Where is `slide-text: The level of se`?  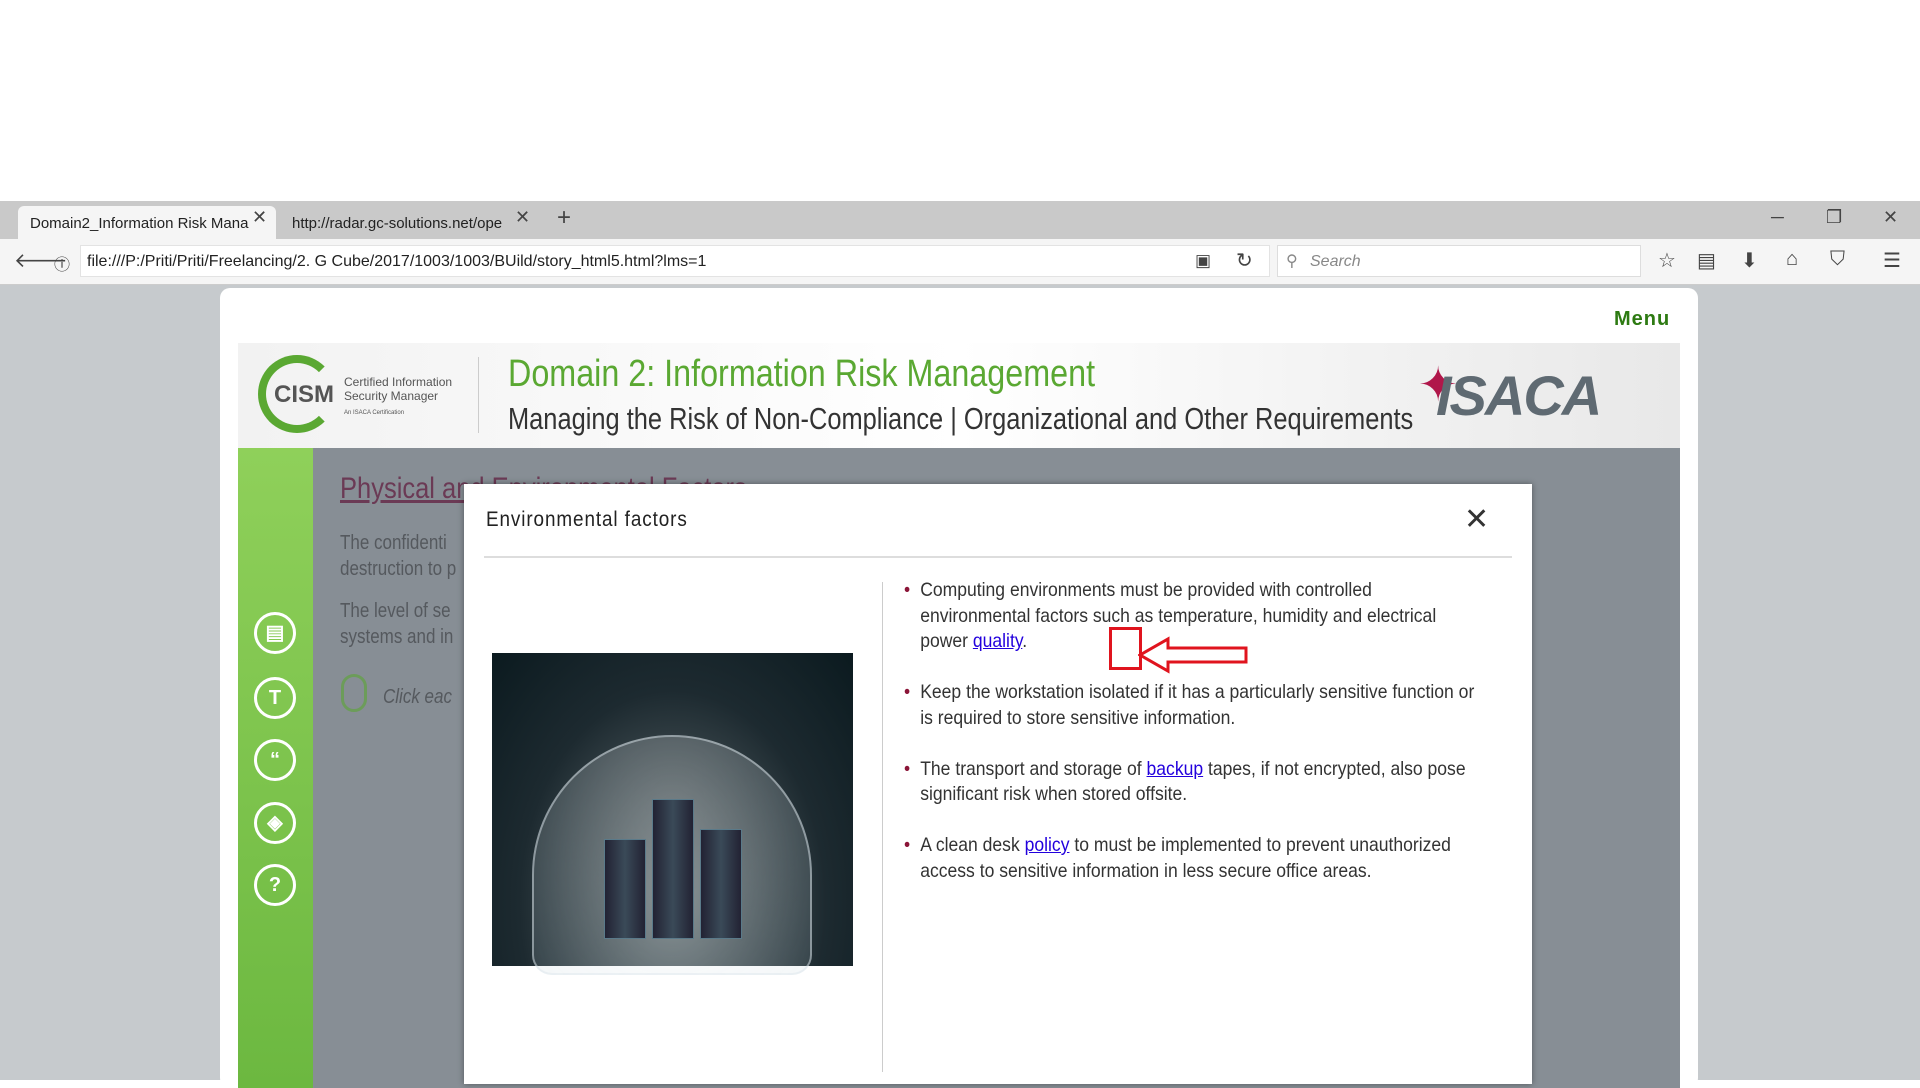
slide-text: The level of se is located at coordinates (395, 611).